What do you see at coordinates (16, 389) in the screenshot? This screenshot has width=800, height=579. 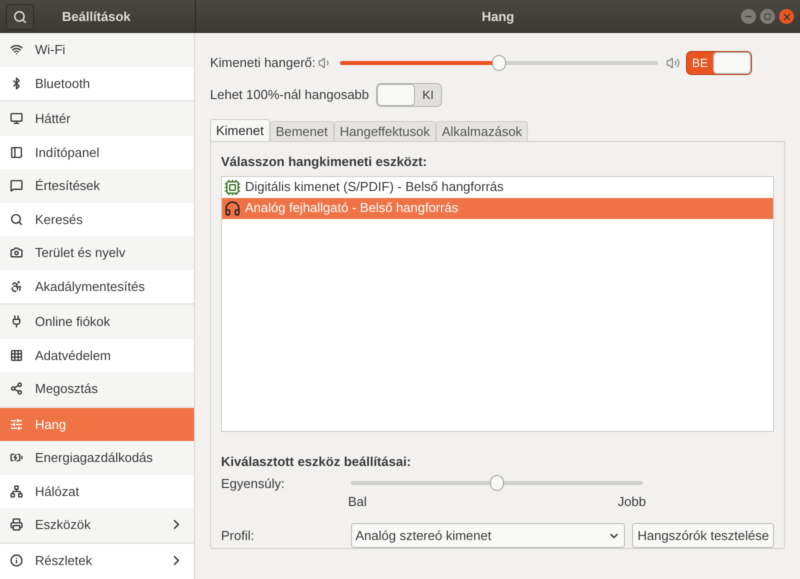 I see `share-icon` at bounding box center [16, 389].